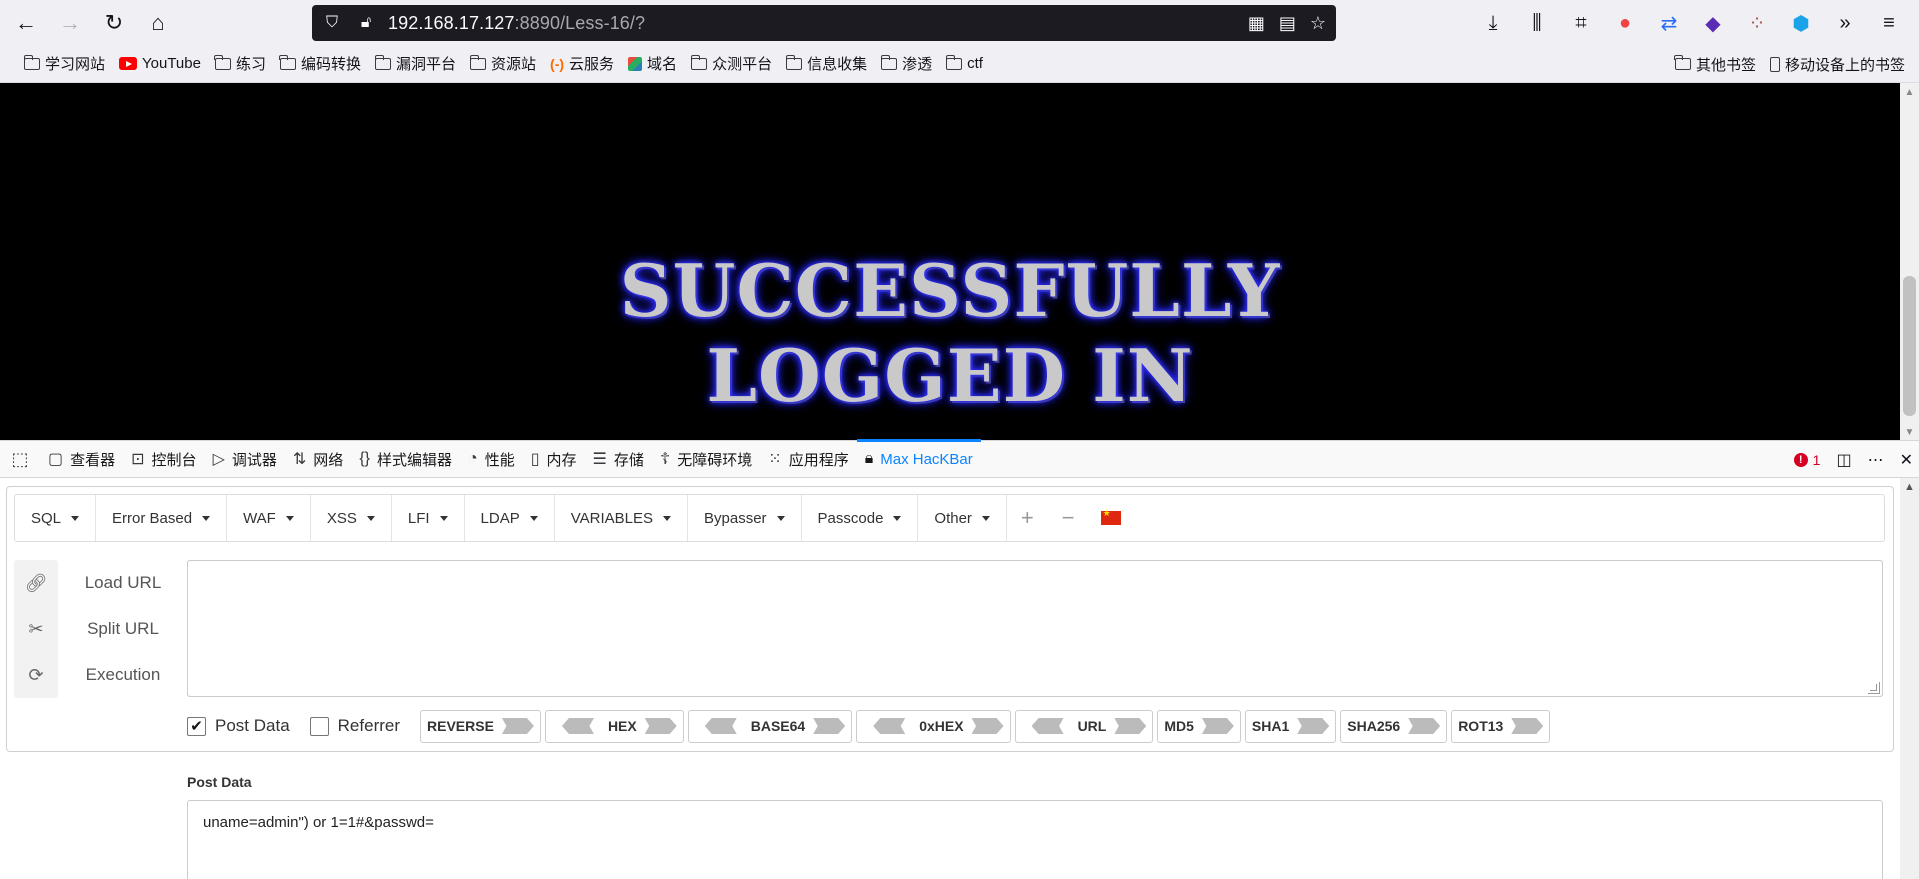 The width and height of the screenshot is (1919, 879). Describe the element at coordinates (1625, 23) in the screenshot. I see `extension-fox-icon: ●` at that location.